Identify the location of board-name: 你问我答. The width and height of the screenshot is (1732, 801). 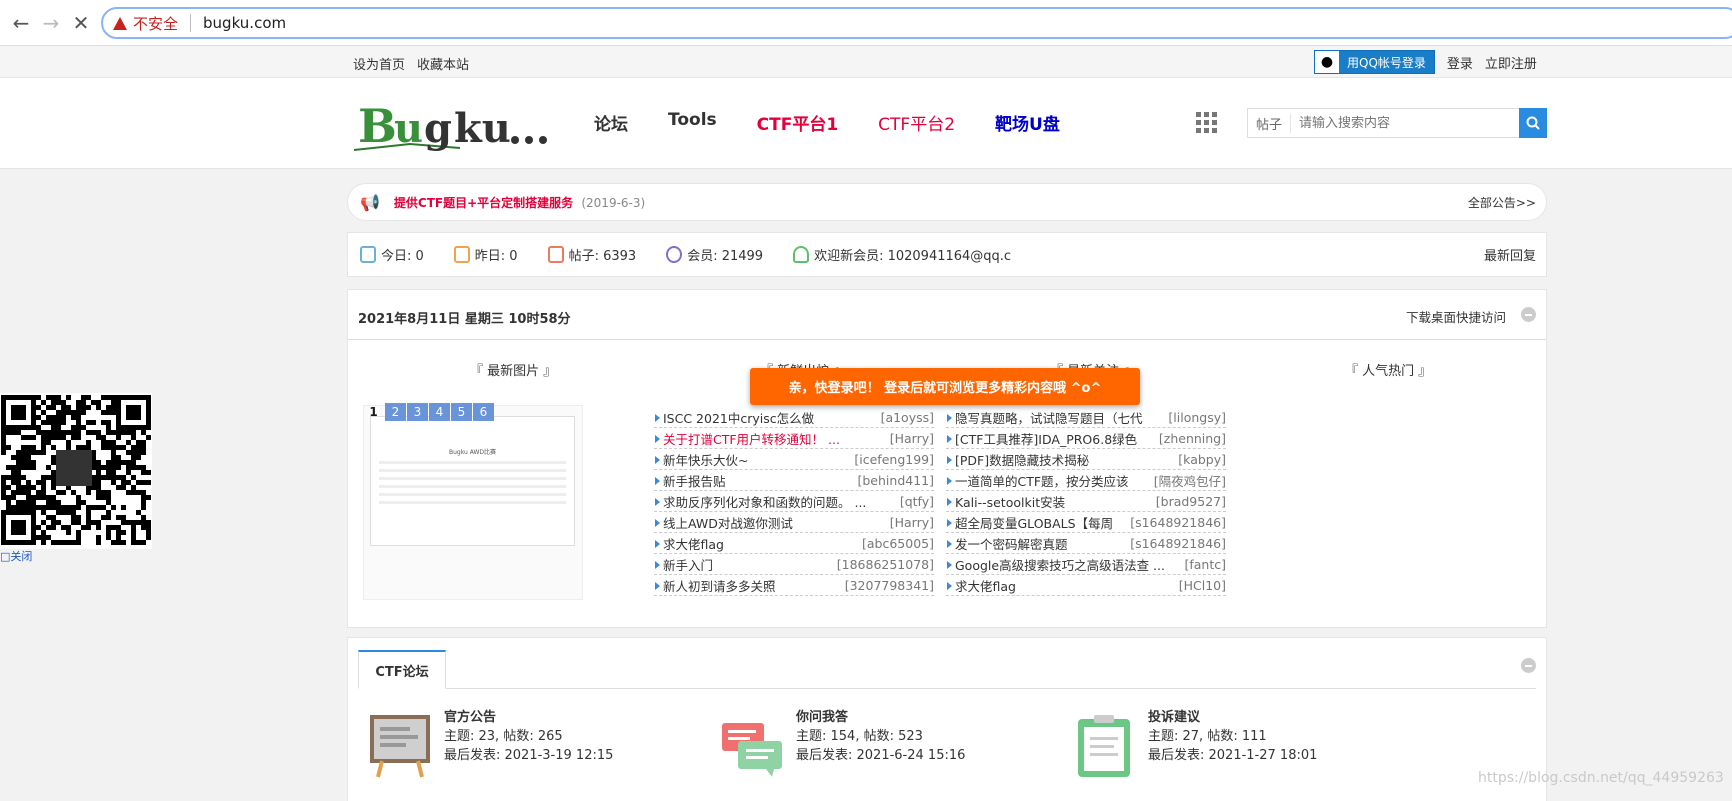
(880, 717).